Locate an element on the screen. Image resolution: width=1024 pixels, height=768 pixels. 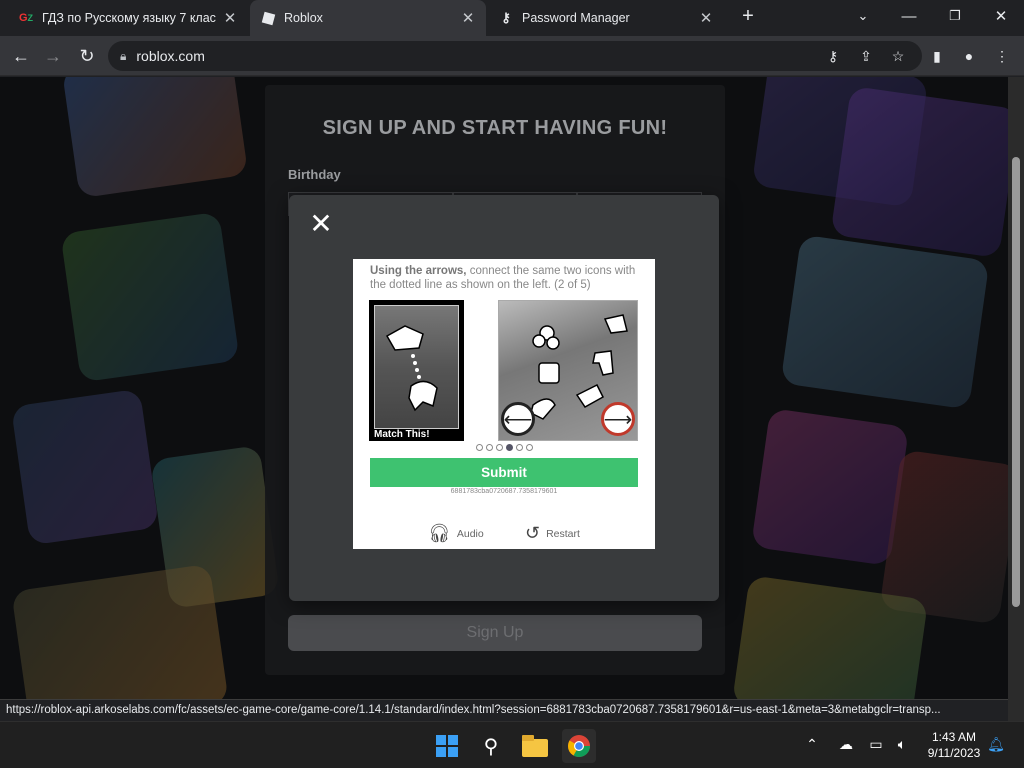
url-text: roblox.com is located at coordinates (170, 56).